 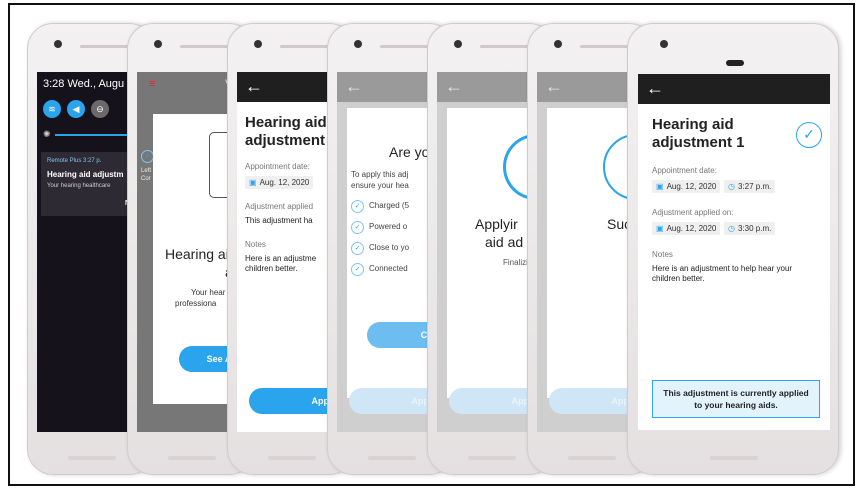 What do you see at coordinates (281, 258) in the screenshot?
I see `notes-line1: Here is an adjustme` at bounding box center [281, 258].